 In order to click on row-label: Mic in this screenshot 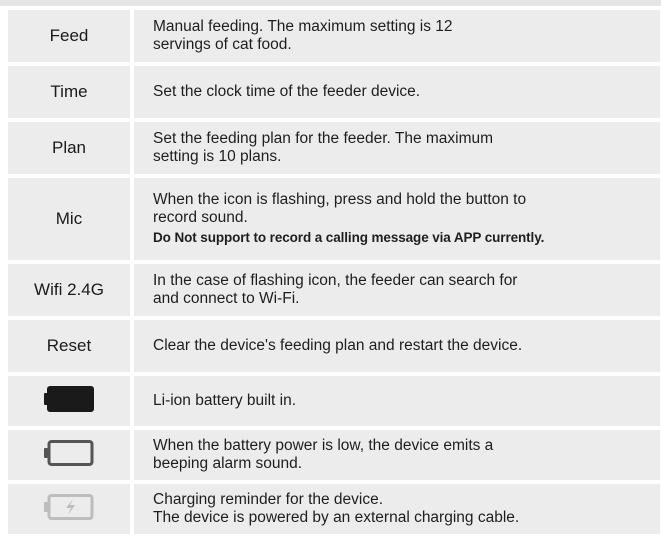, I will do `click(69, 219)`.